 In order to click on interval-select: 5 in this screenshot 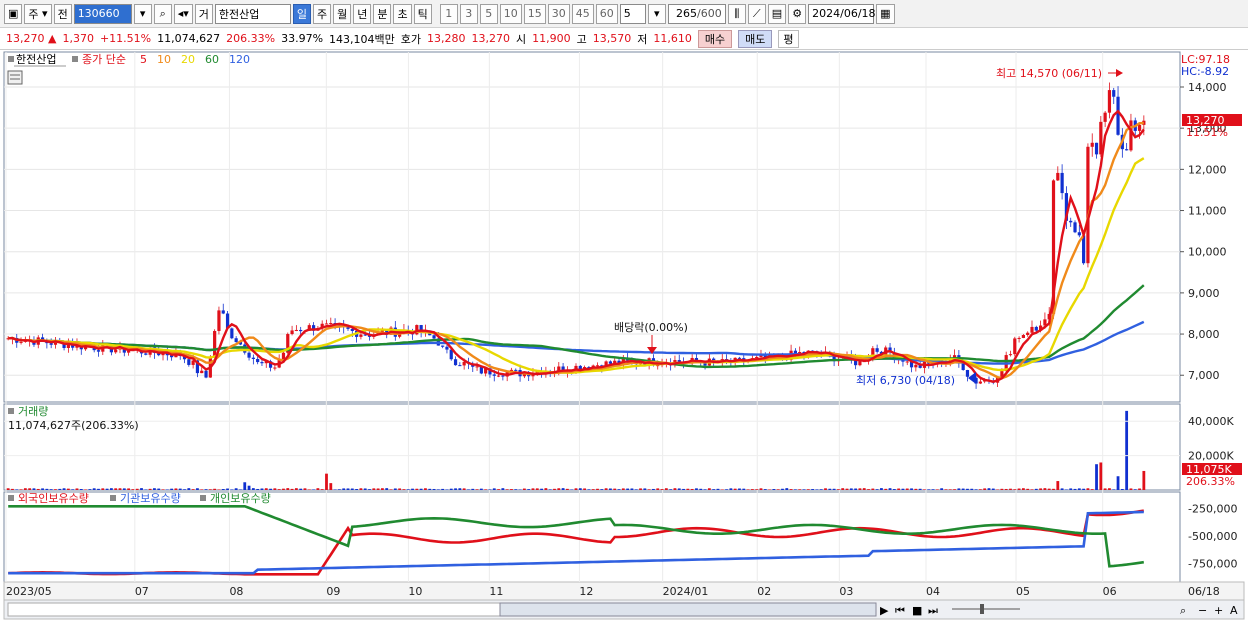, I will do `click(632, 13)`.